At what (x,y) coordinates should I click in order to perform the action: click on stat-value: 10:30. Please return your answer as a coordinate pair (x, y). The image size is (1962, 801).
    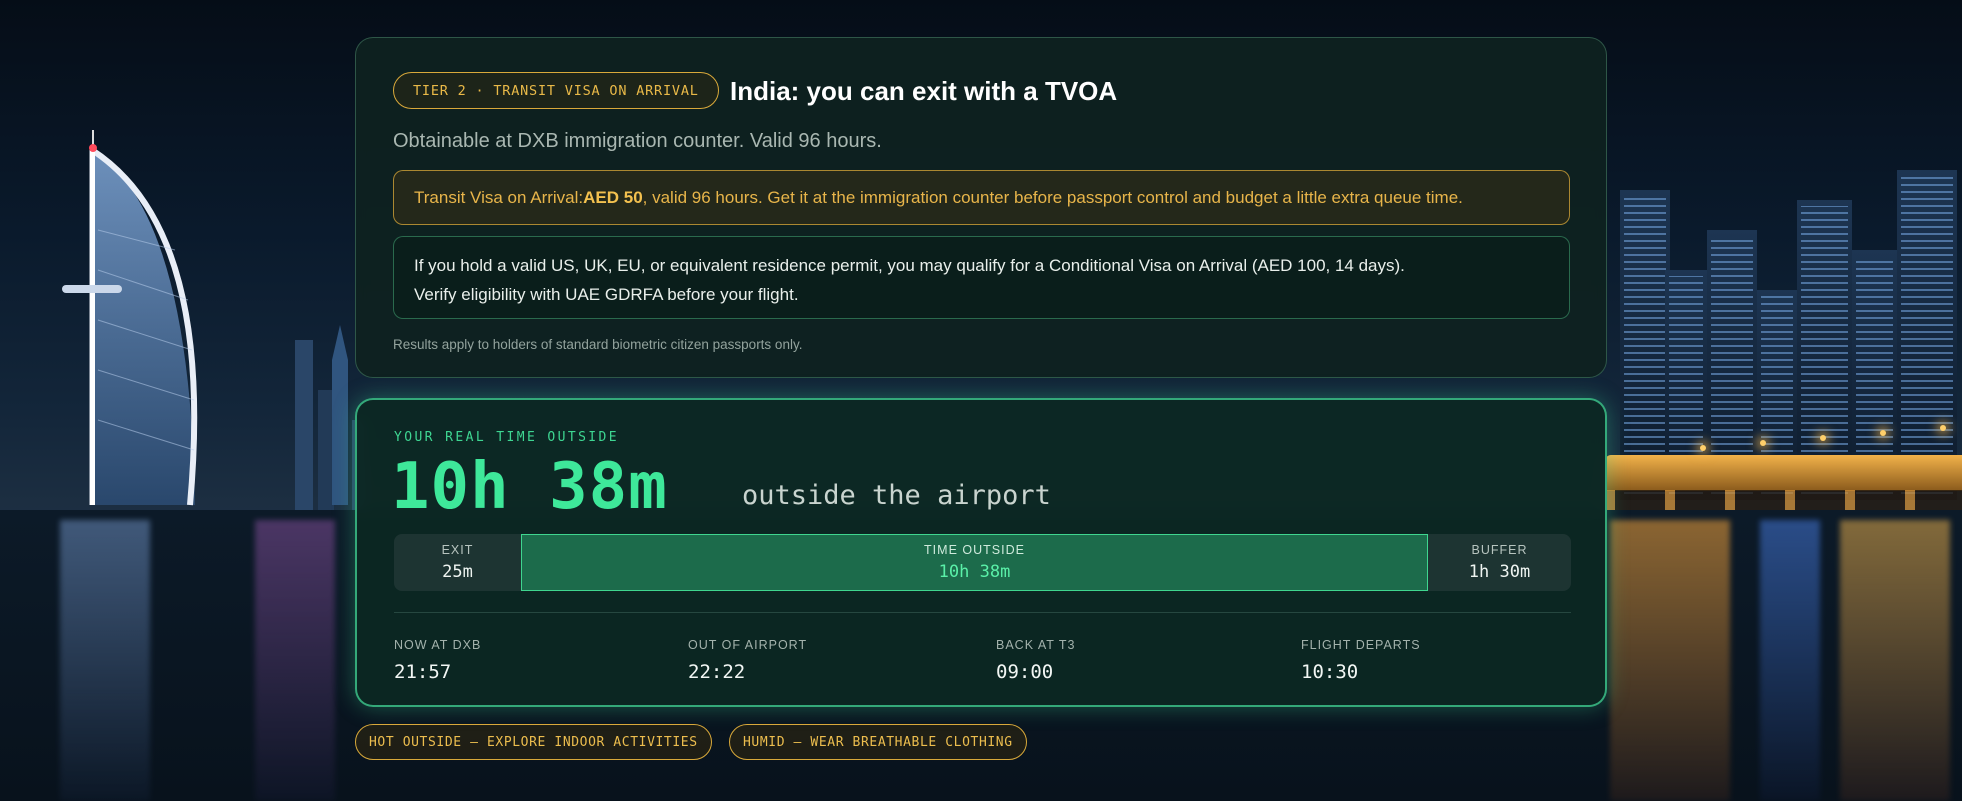
    Looking at the image, I should click on (1330, 672).